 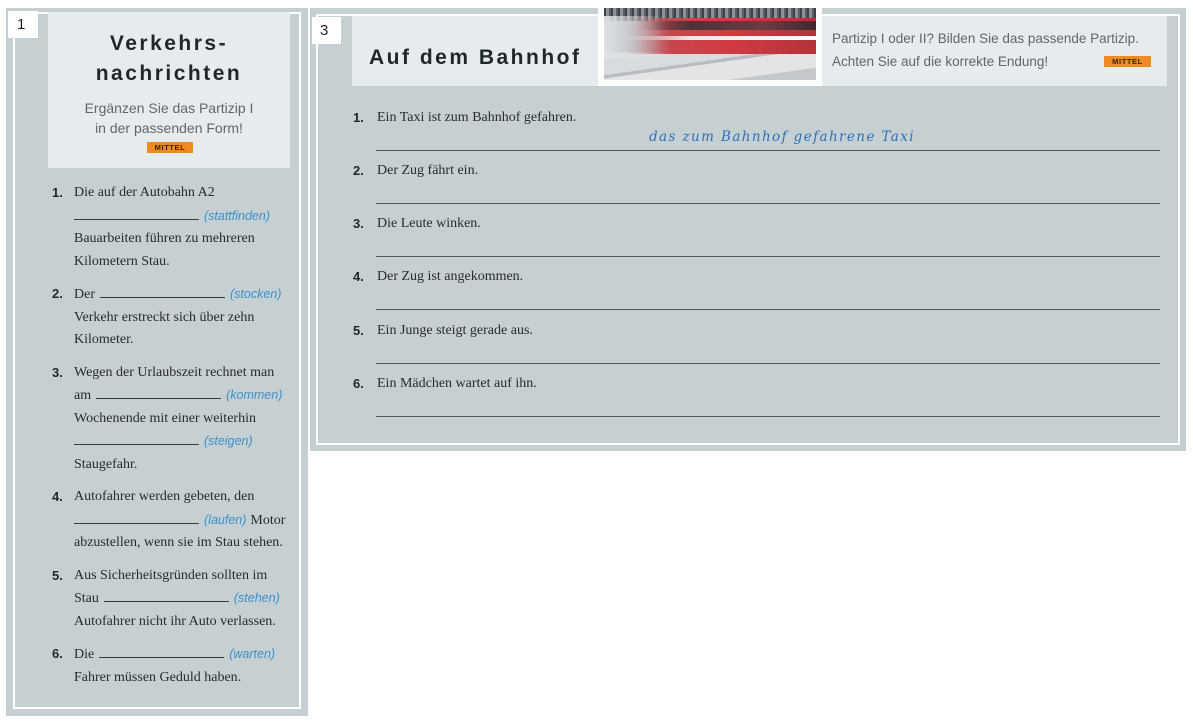 I want to click on verb-hint: (warten), so click(x=252, y=654).